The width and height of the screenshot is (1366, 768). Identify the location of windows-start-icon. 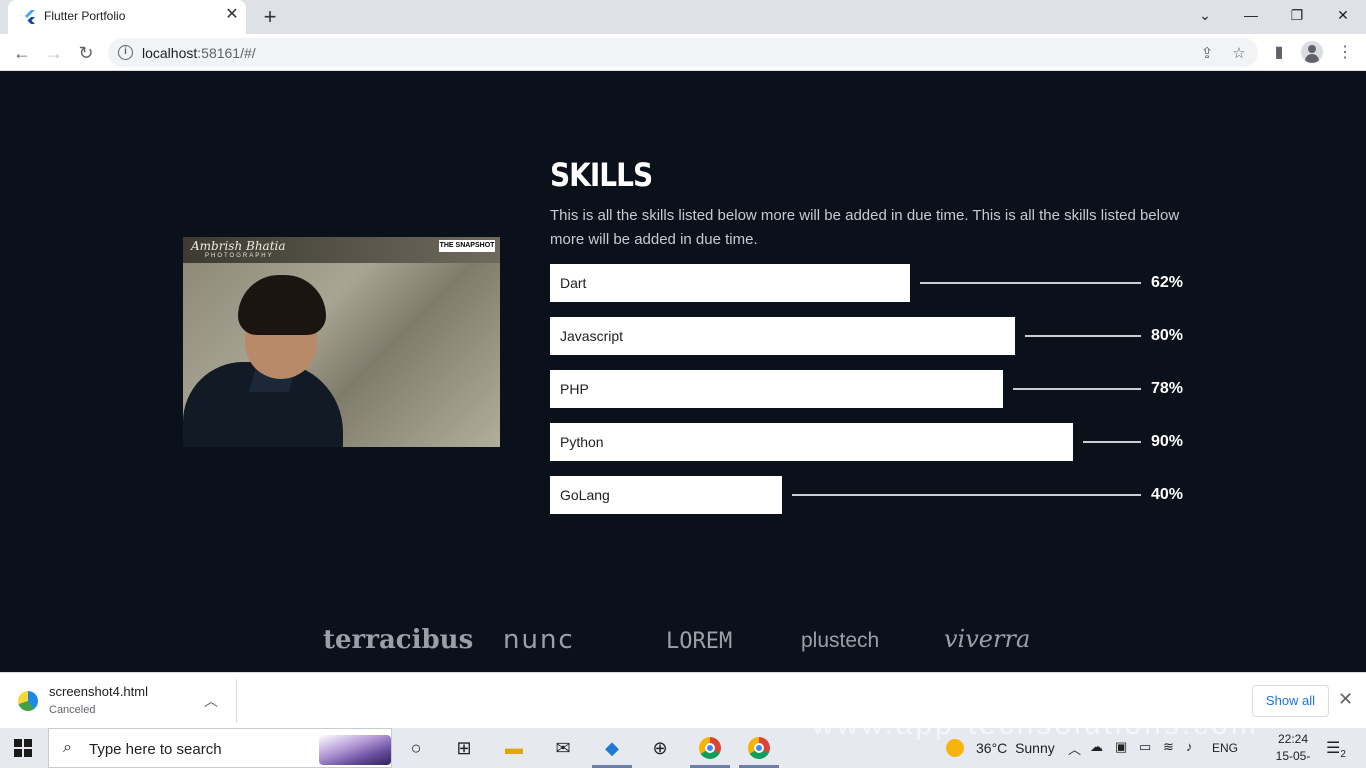
(23, 748).